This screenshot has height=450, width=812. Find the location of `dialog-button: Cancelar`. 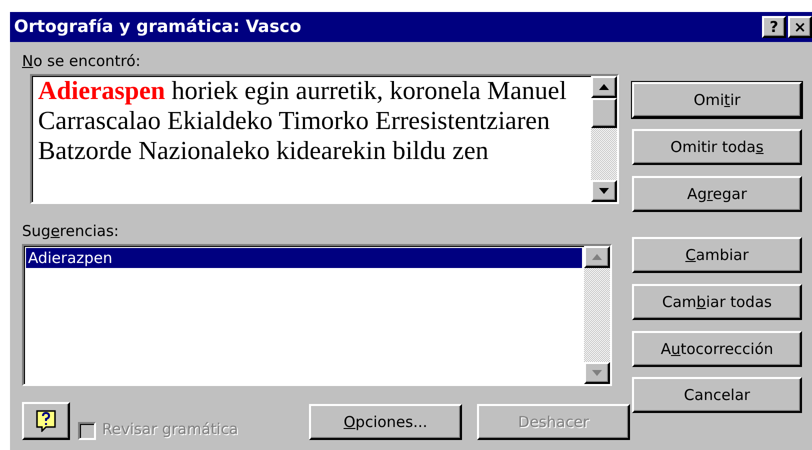

dialog-button: Cancelar is located at coordinates (717, 395).